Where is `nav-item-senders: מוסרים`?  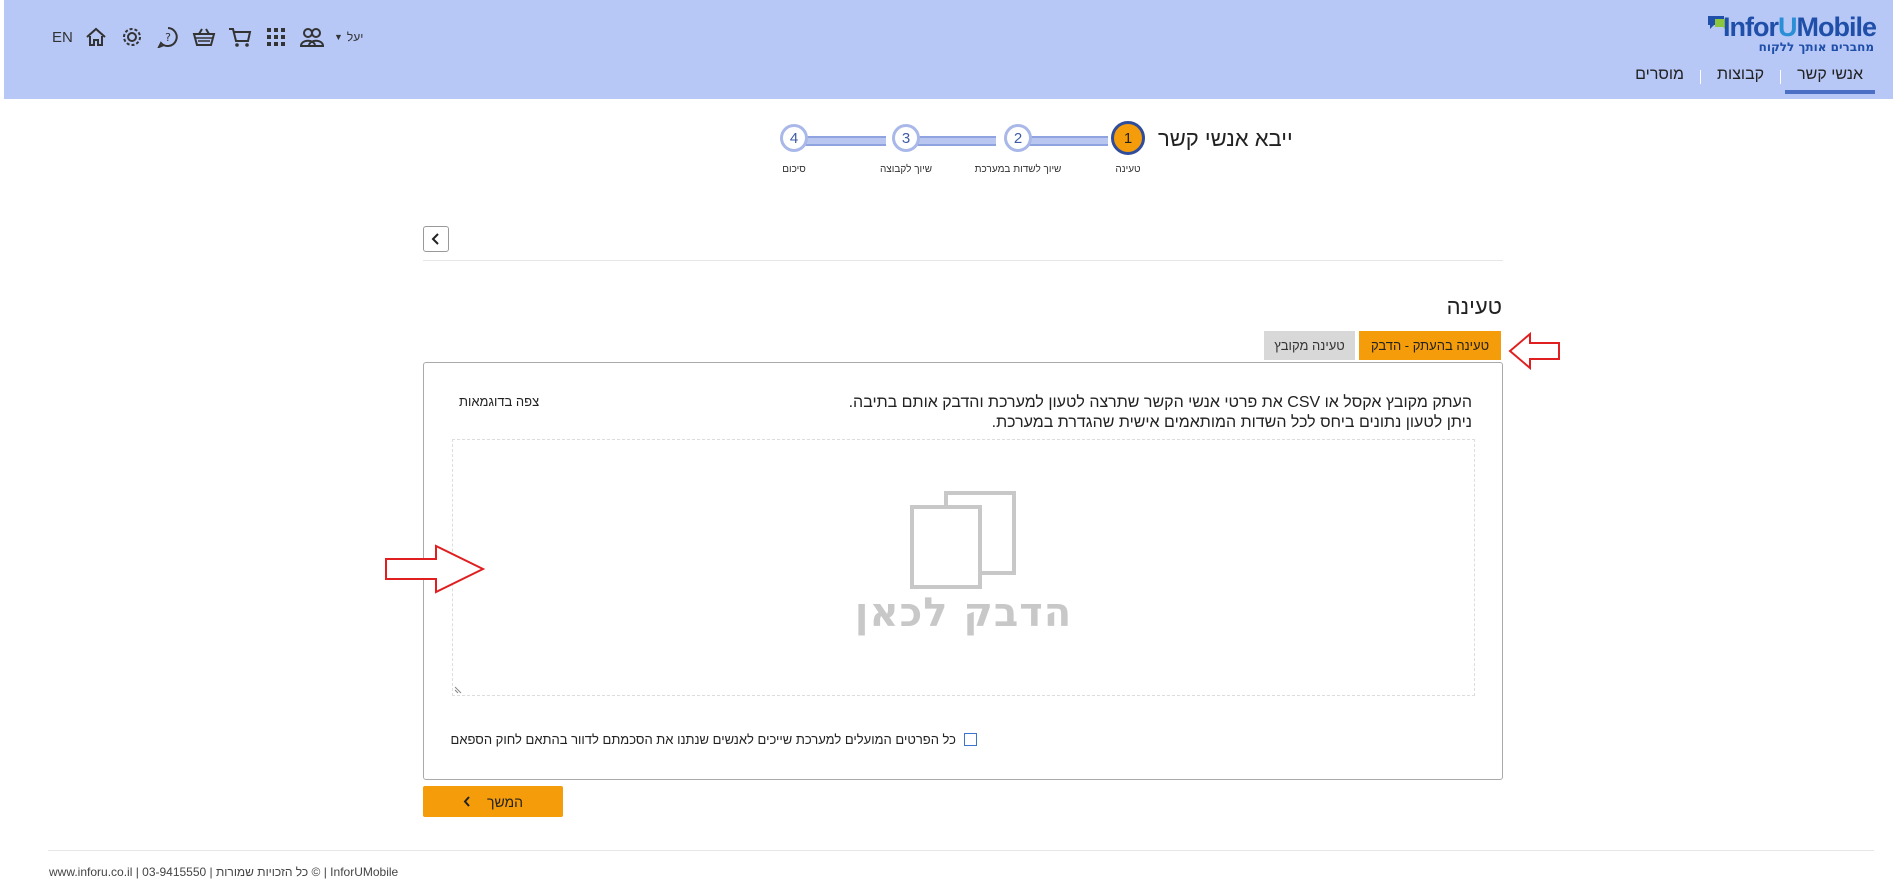 nav-item-senders: מוסרים is located at coordinates (1659, 77).